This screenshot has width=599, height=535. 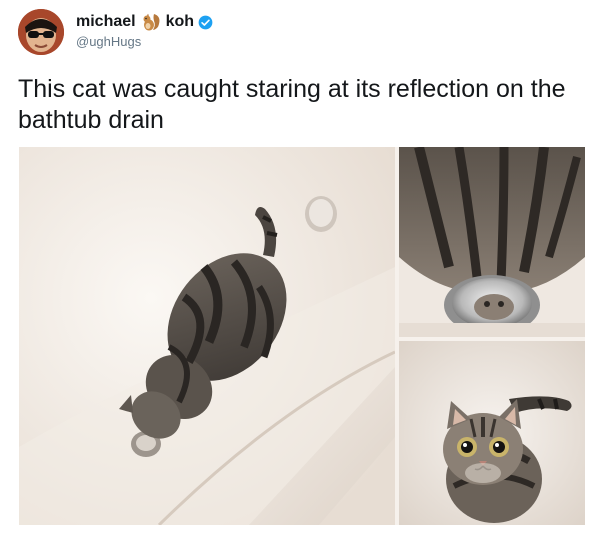 What do you see at coordinates (492, 433) in the screenshot?
I see `photo-cat-looking-up` at bounding box center [492, 433].